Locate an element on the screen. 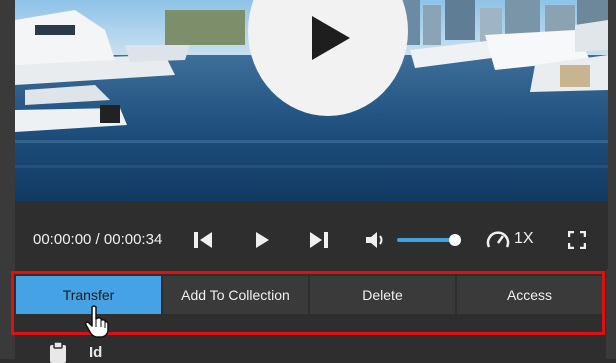 This screenshot has height=363, width=616. clipboard-icon is located at coordinates (58, 352).